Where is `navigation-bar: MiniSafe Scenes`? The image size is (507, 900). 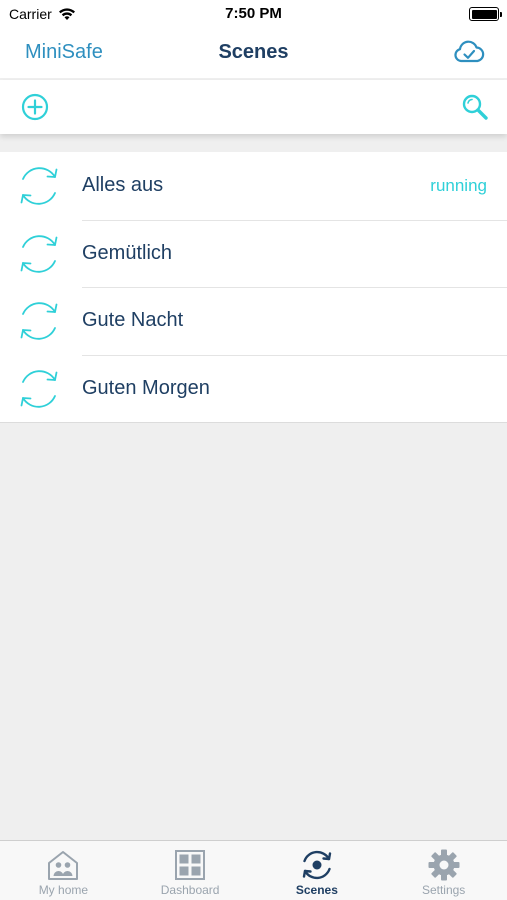 navigation-bar: MiniSafe Scenes is located at coordinates (253, 53).